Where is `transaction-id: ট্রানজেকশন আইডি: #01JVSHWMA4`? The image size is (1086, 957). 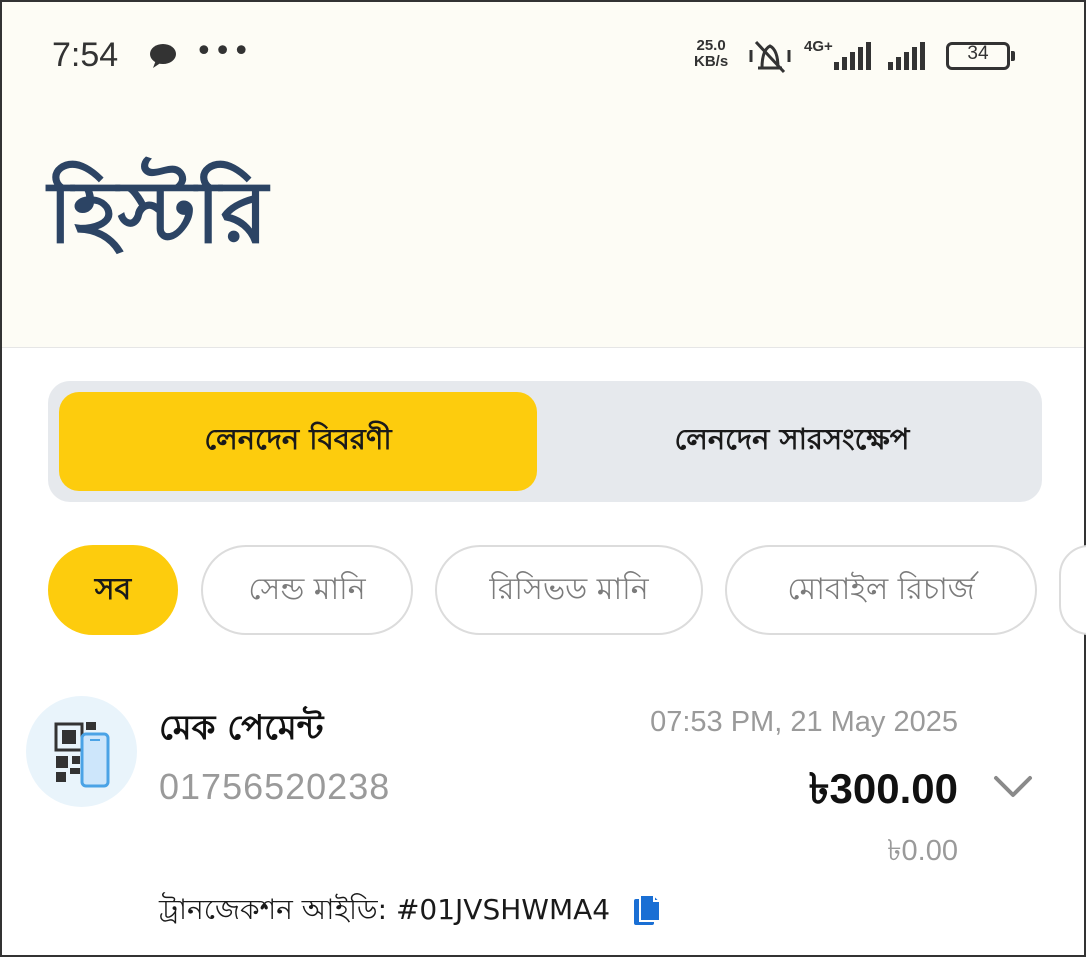 transaction-id: ট্রানজেকশন আইডি: #01JVSHWMA4 is located at coordinates (385, 909).